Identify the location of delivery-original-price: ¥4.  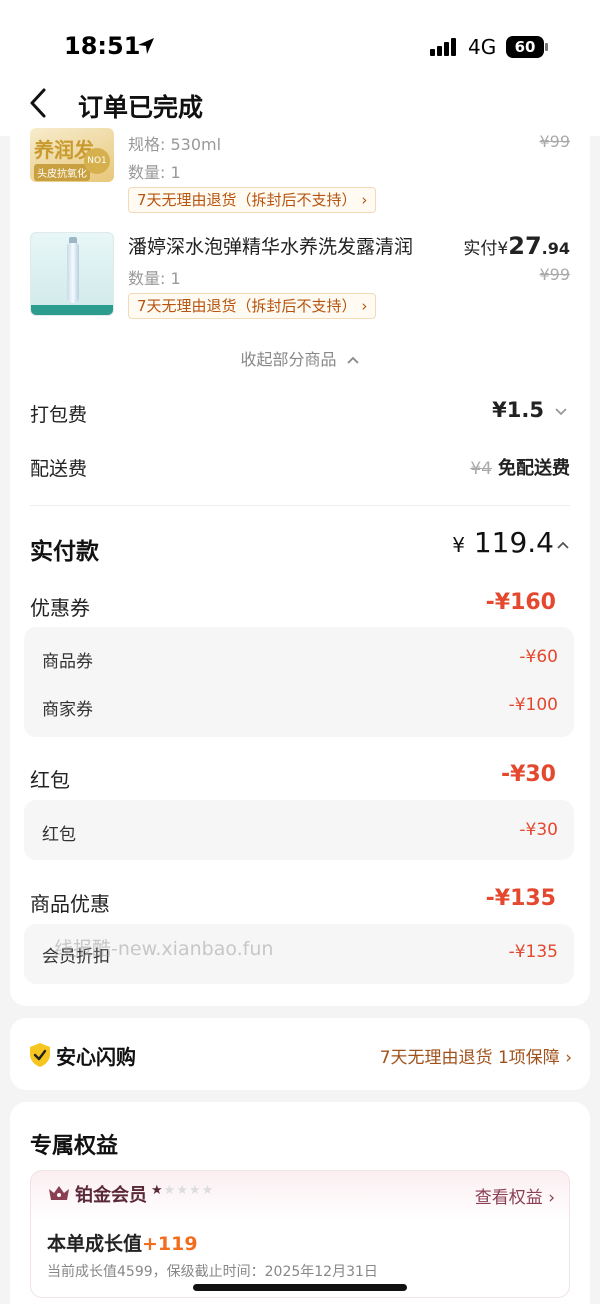
(481, 469).